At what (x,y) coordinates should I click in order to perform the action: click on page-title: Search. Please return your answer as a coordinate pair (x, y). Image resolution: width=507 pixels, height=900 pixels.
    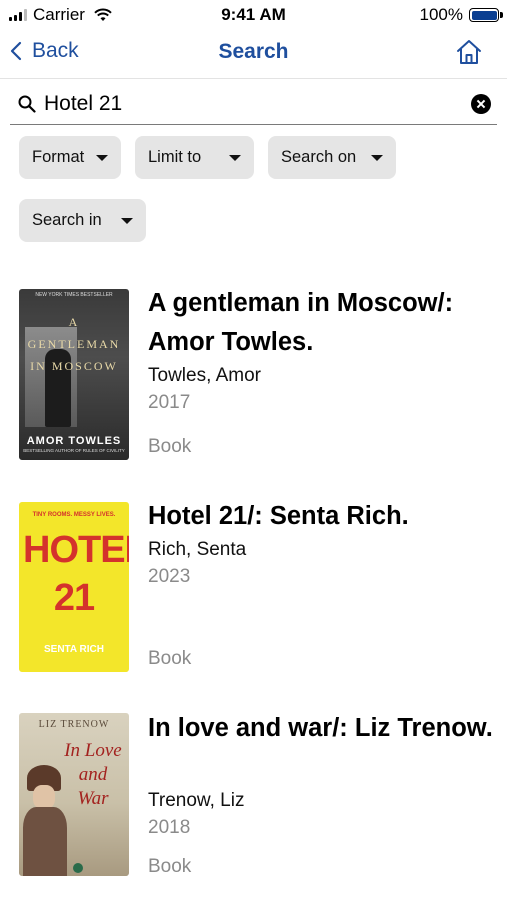
    Looking at the image, I should click on (253, 51).